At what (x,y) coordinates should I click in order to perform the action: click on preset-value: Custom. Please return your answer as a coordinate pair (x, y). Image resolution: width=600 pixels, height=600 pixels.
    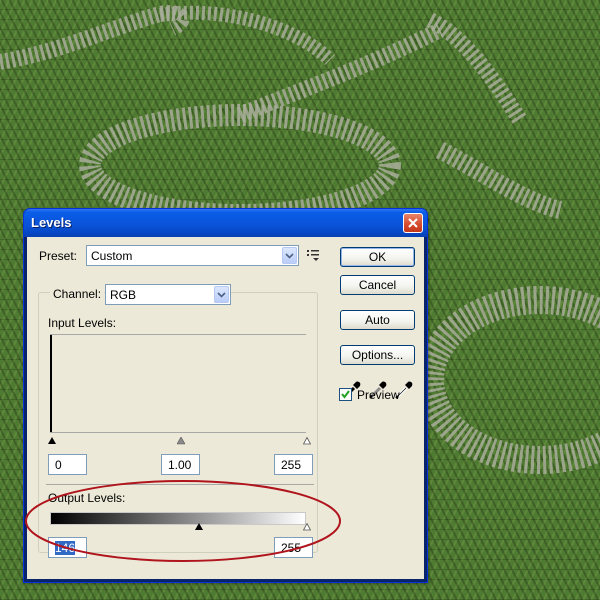
    Looking at the image, I should click on (112, 256).